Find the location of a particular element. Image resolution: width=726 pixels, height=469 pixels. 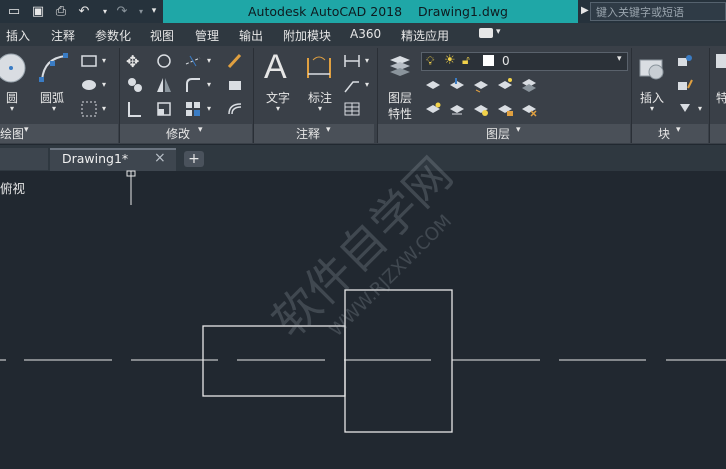

watermark: 软件自学网 WWW.RJZXW.COM is located at coordinates (362, 249).